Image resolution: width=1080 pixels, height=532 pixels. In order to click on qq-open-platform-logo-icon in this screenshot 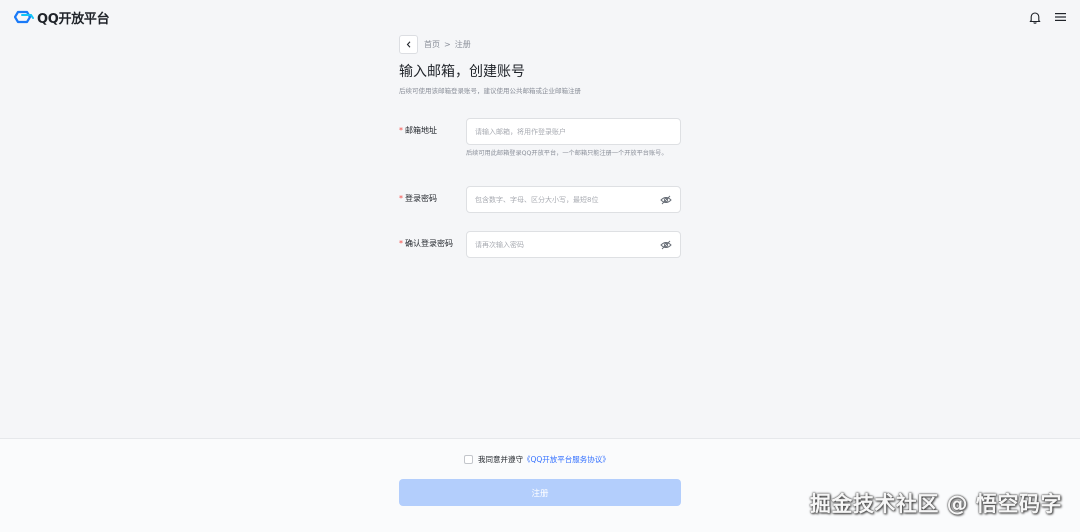, I will do `click(24, 17)`.